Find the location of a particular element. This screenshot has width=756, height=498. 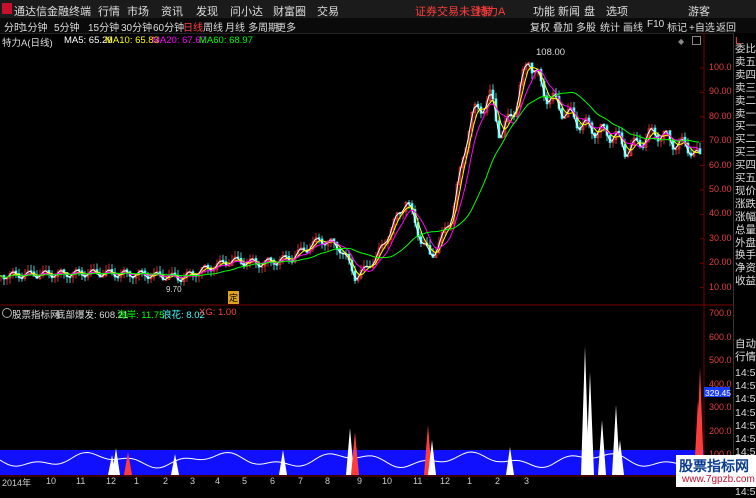

price-axis-tick: 100.0 is located at coordinates (720, 67).